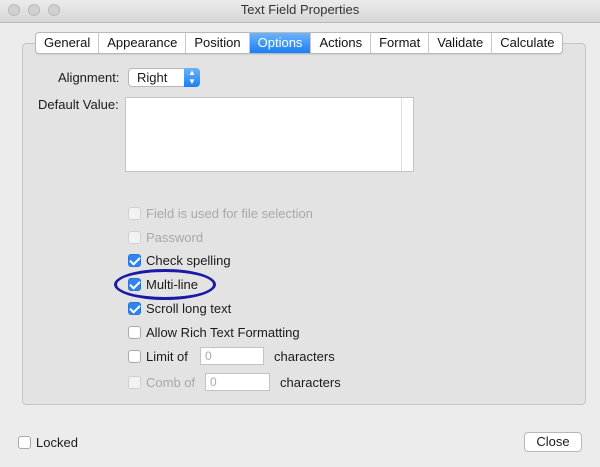  Describe the element at coordinates (134, 356) in the screenshot. I see `limit-of-checkbox` at that location.